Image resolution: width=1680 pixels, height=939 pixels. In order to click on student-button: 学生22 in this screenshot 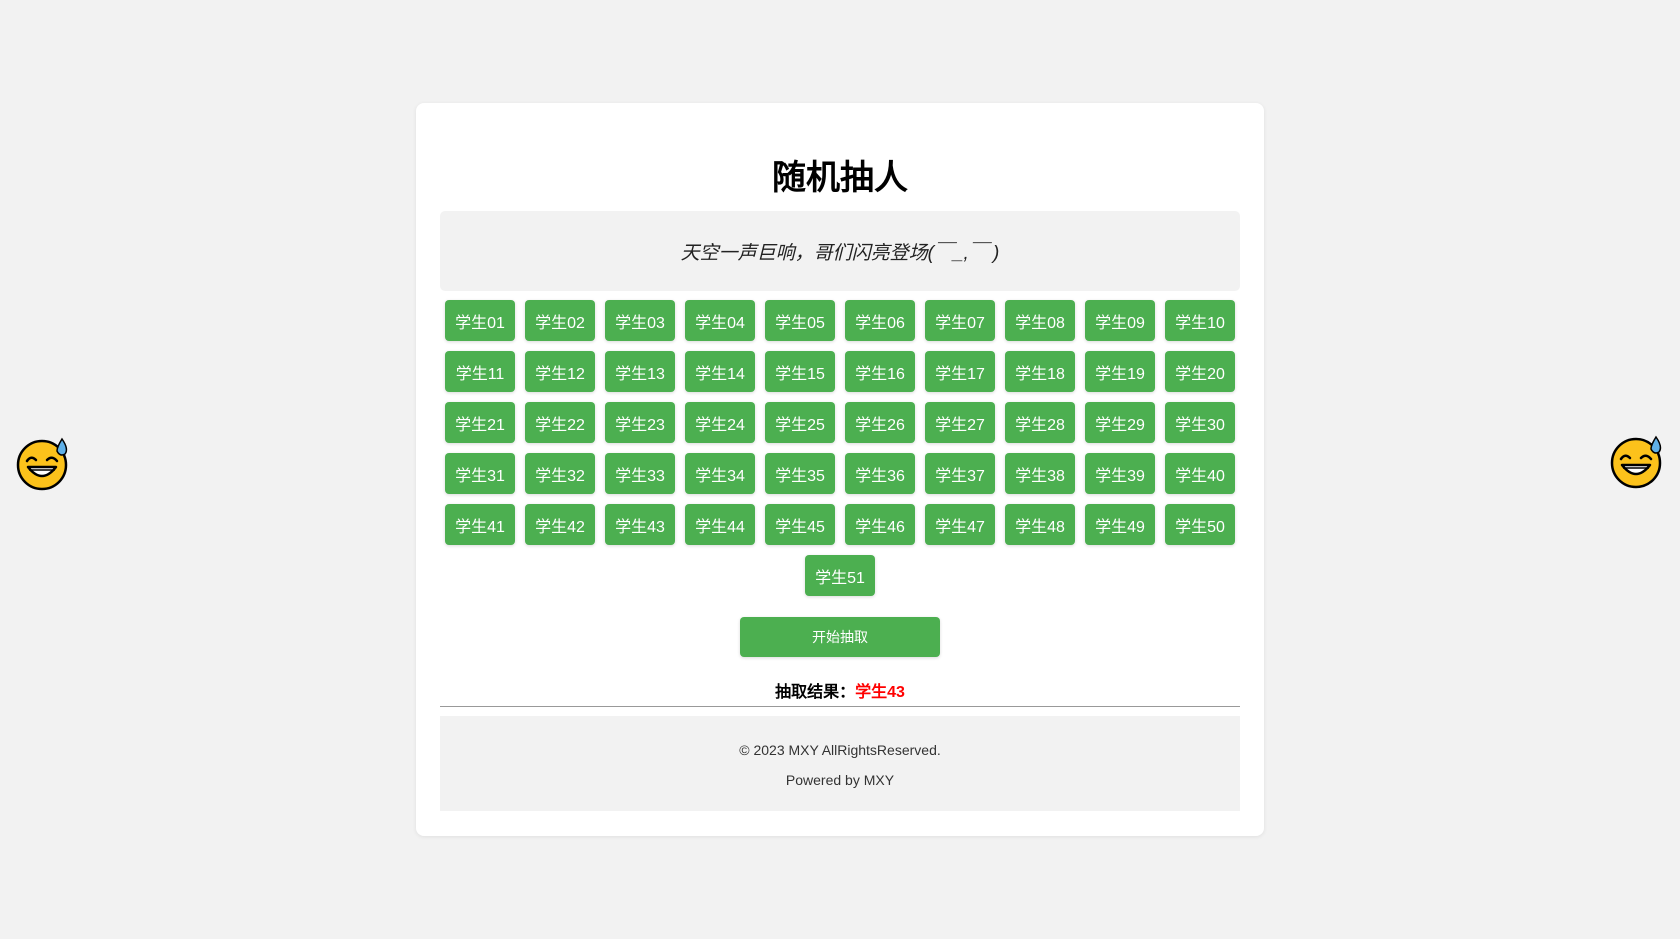, I will do `click(560, 422)`.